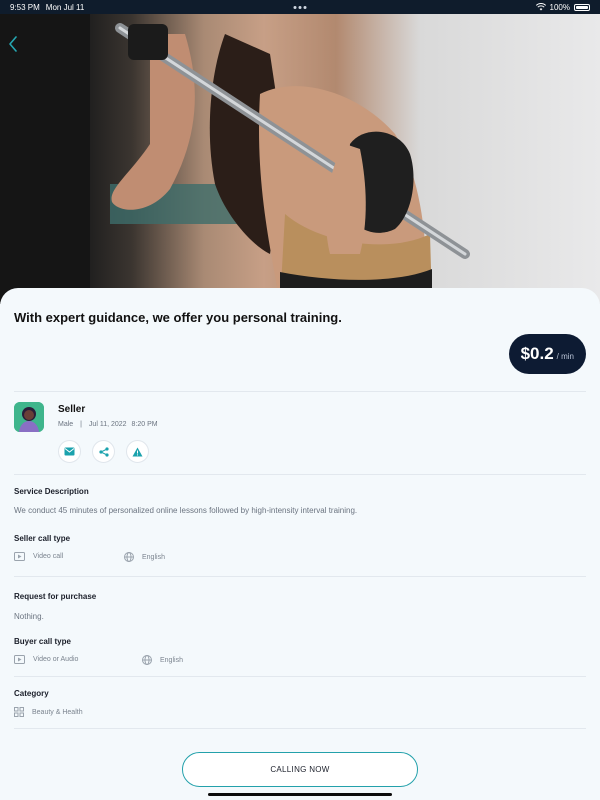 The height and width of the screenshot is (800, 600). What do you see at coordinates (29, 616) in the screenshot?
I see `request-text: Nothing.` at bounding box center [29, 616].